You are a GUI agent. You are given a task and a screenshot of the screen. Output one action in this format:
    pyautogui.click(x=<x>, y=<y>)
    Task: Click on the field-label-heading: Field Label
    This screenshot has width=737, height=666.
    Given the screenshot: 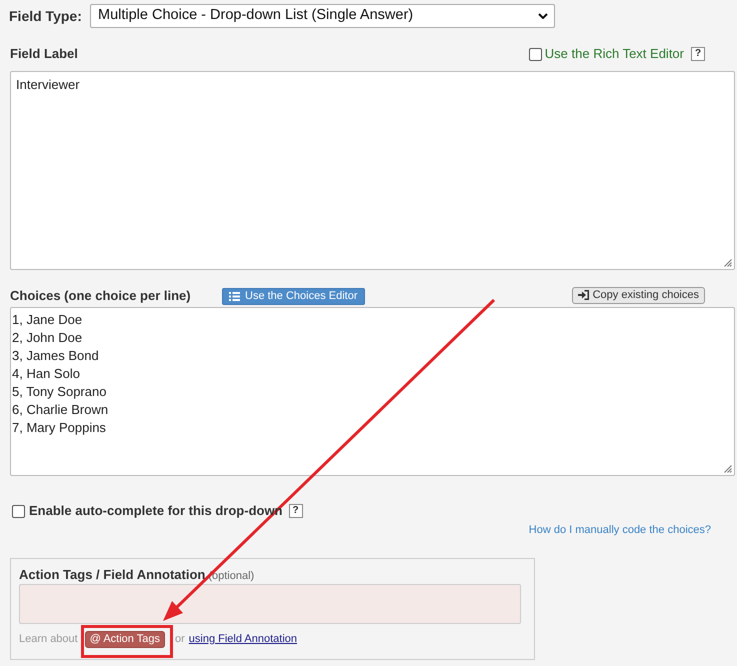 What is the action you would take?
    pyautogui.click(x=44, y=54)
    